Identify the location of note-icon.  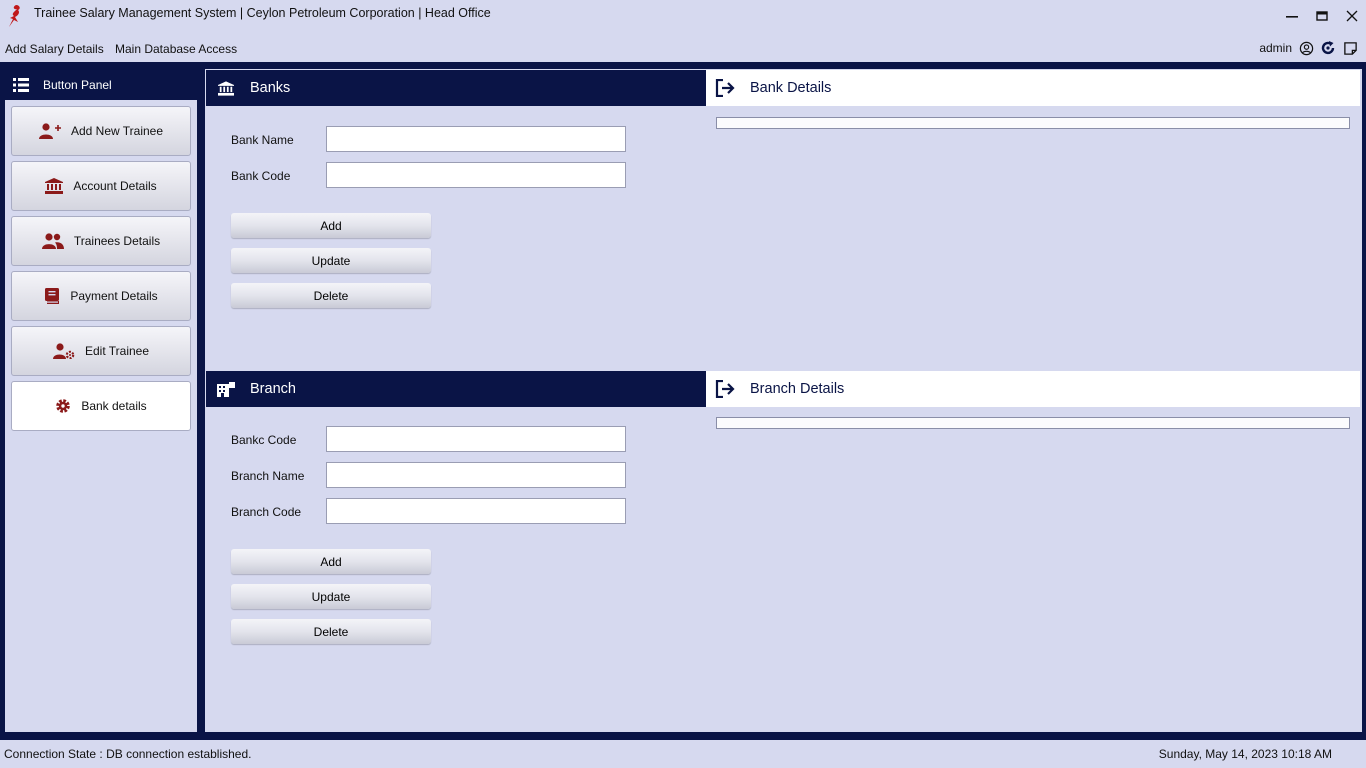
(1350, 48).